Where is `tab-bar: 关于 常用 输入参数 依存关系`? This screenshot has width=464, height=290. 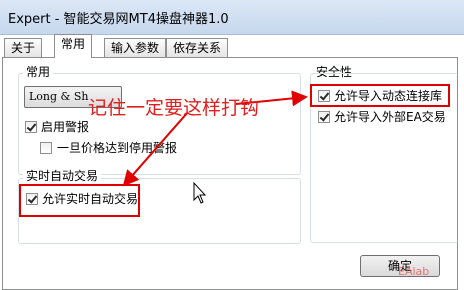 tab-bar: 关于 常用 输入参数 依存关系 is located at coordinates (232, 46).